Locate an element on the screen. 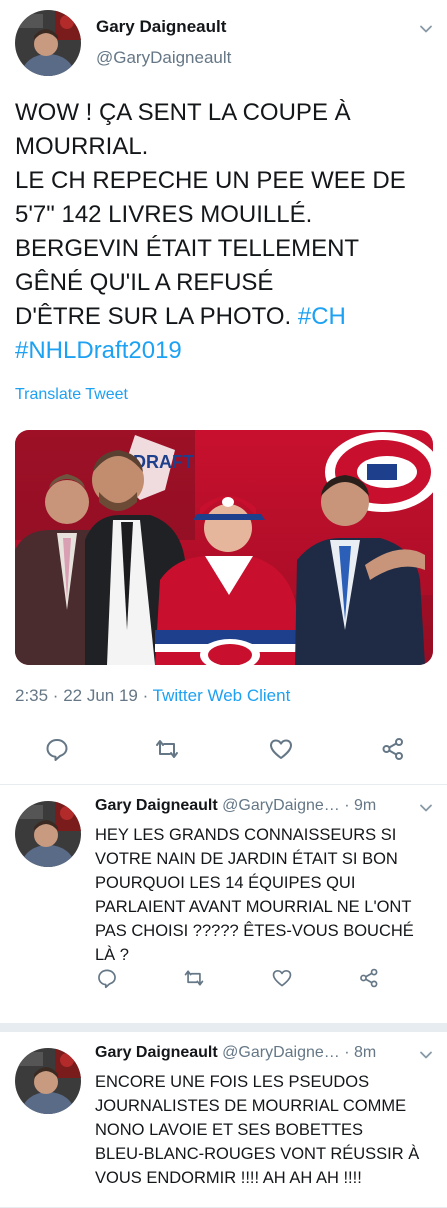 This screenshot has height=1208, width=447. tweet-meta: 2:35 · 22 Jun 19 · Twitter Web Client is located at coordinates (152, 696).